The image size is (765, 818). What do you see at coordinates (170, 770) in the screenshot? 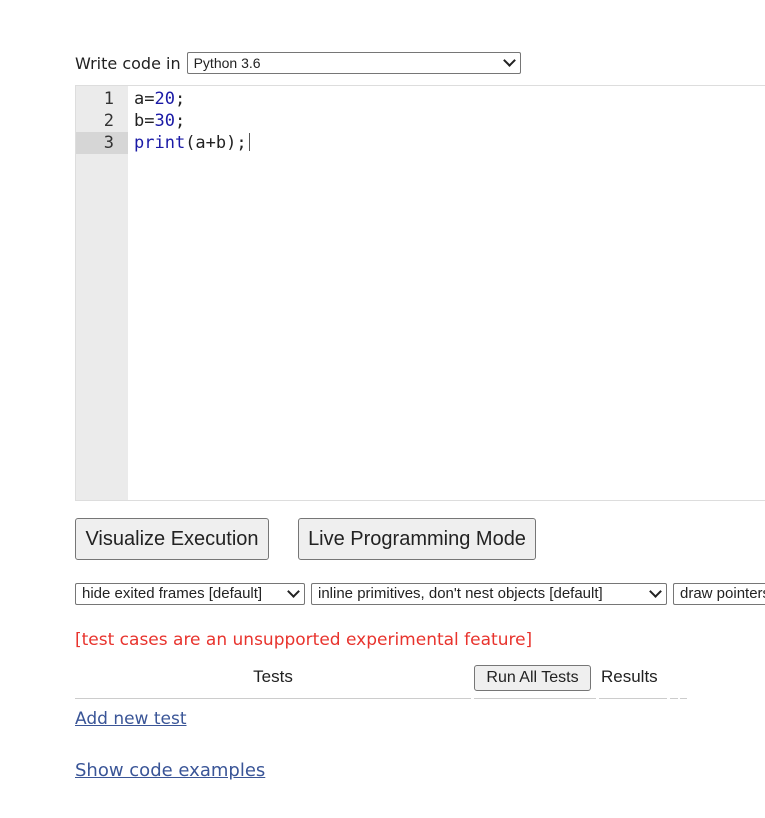
I see `show-code-examples-link: Show code examples` at bounding box center [170, 770].